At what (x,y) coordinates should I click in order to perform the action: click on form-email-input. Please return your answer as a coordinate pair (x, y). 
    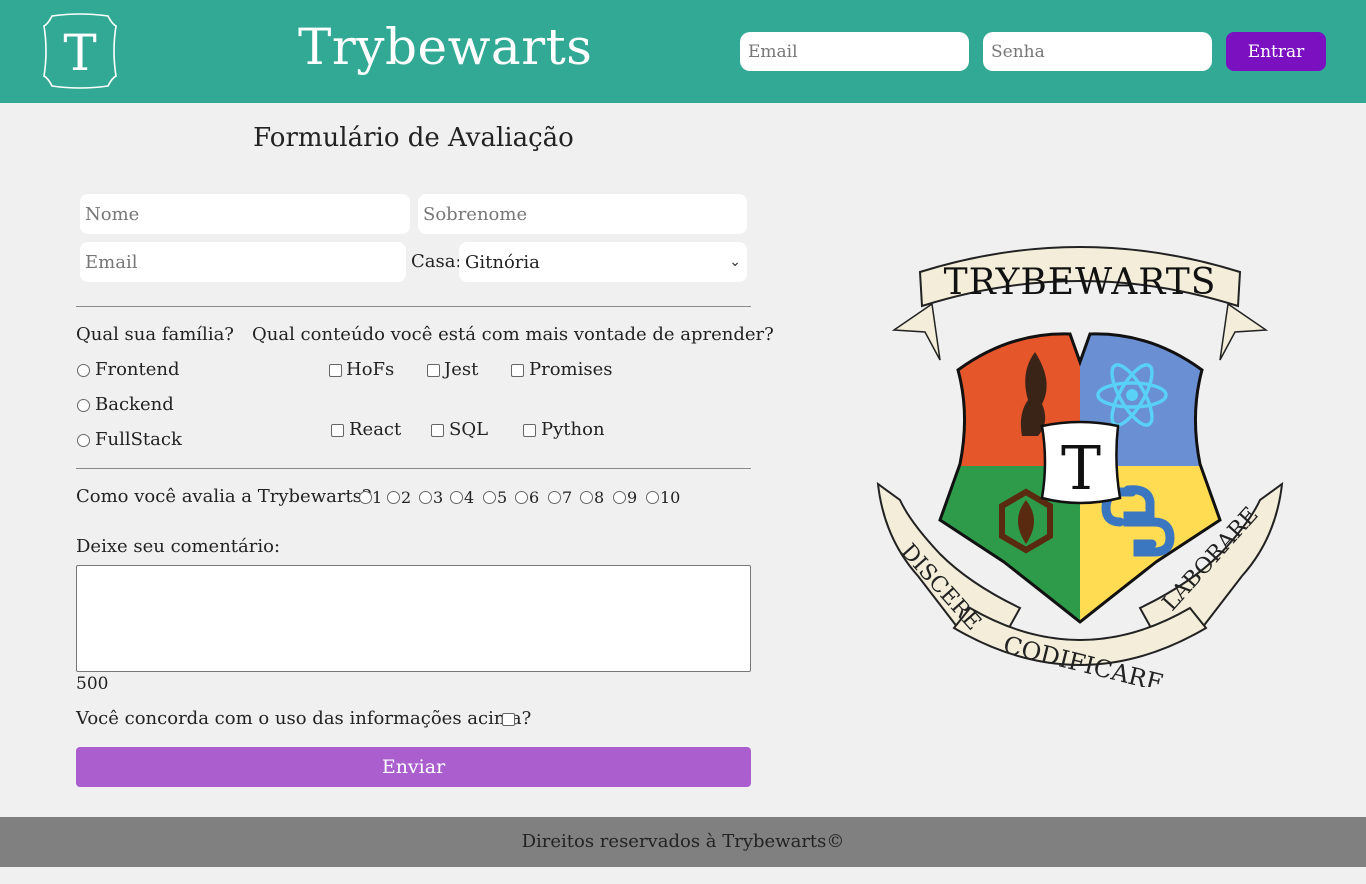
    Looking at the image, I should click on (243, 262).